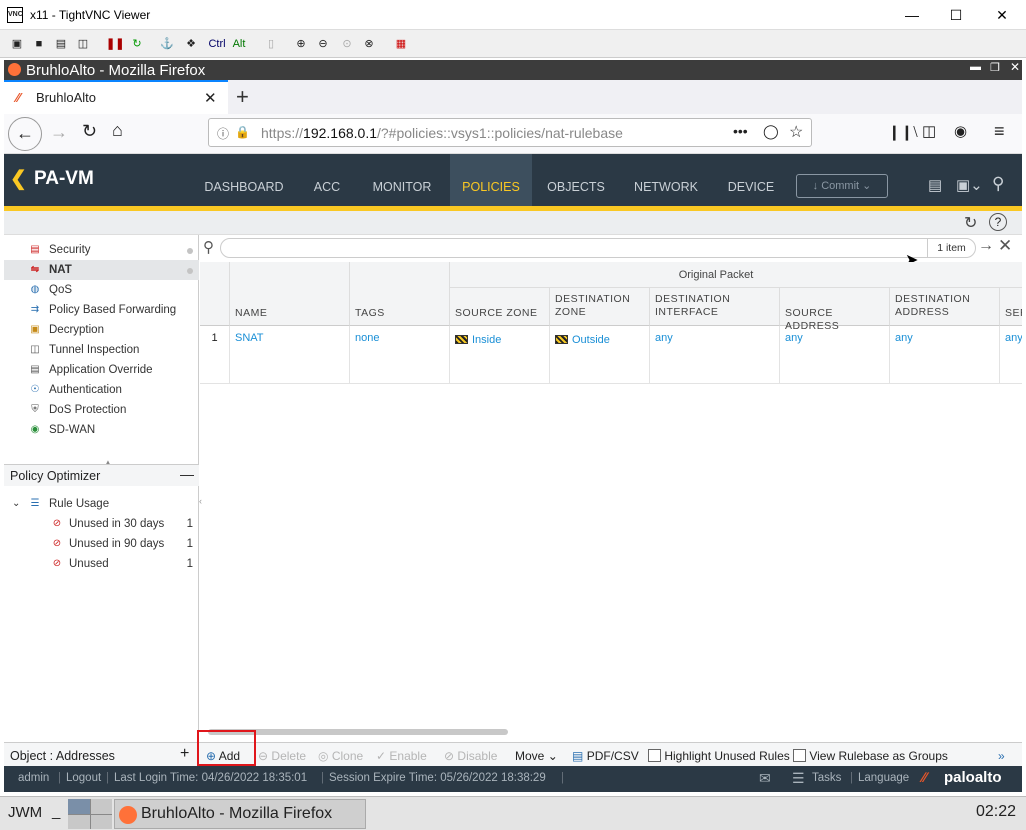  What do you see at coordinates (101, 430) in the screenshot?
I see `sidebar-item-sdwan: ◉ SD-WAN` at bounding box center [101, 430].